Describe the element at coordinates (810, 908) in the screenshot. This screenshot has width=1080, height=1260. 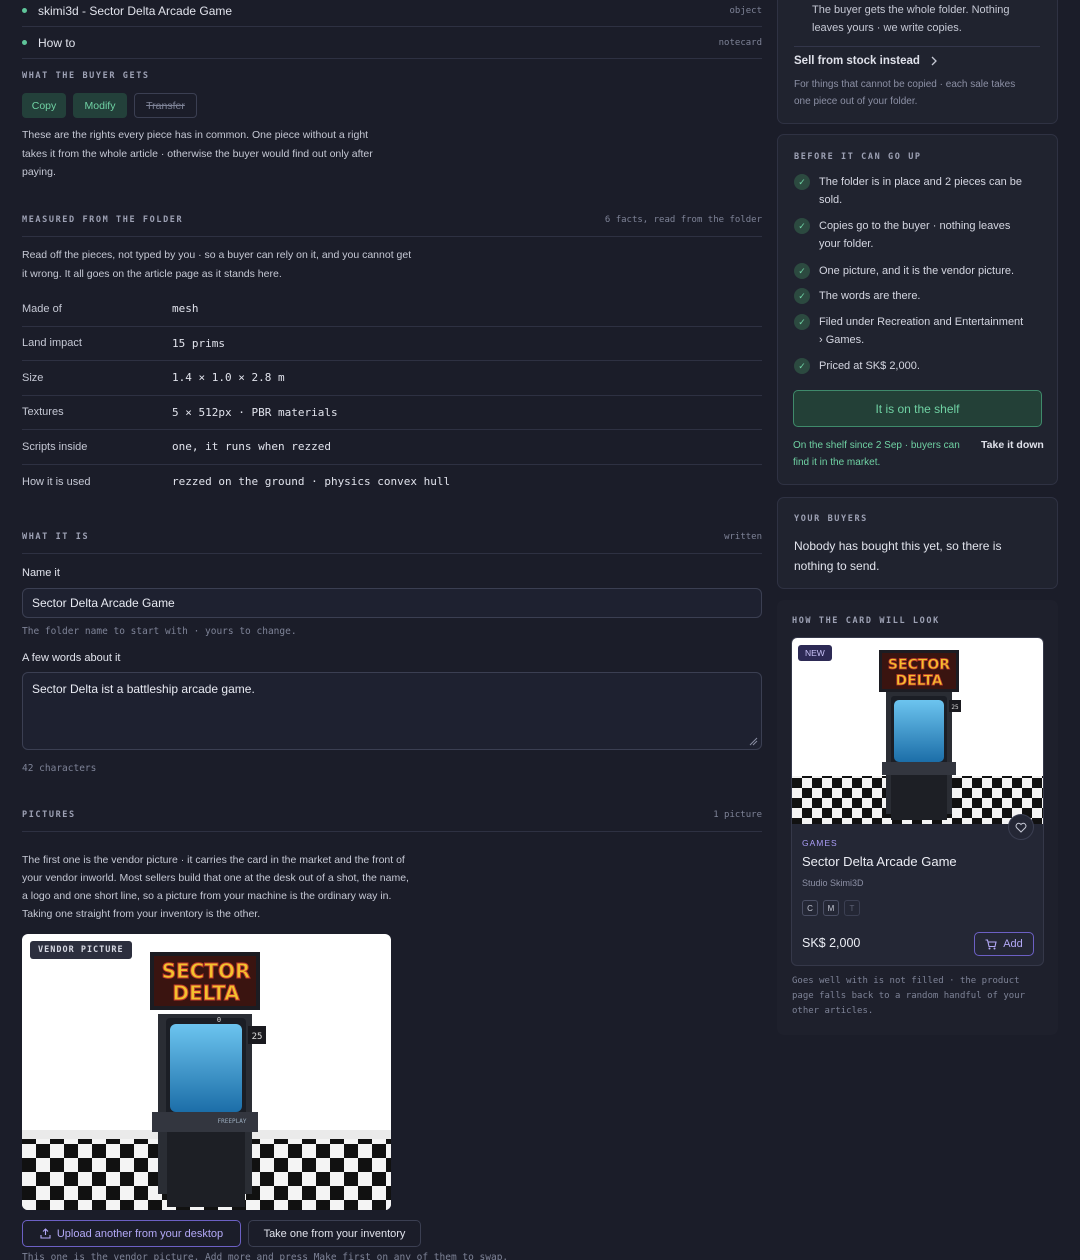
I see `copy-badge: C` at that location.